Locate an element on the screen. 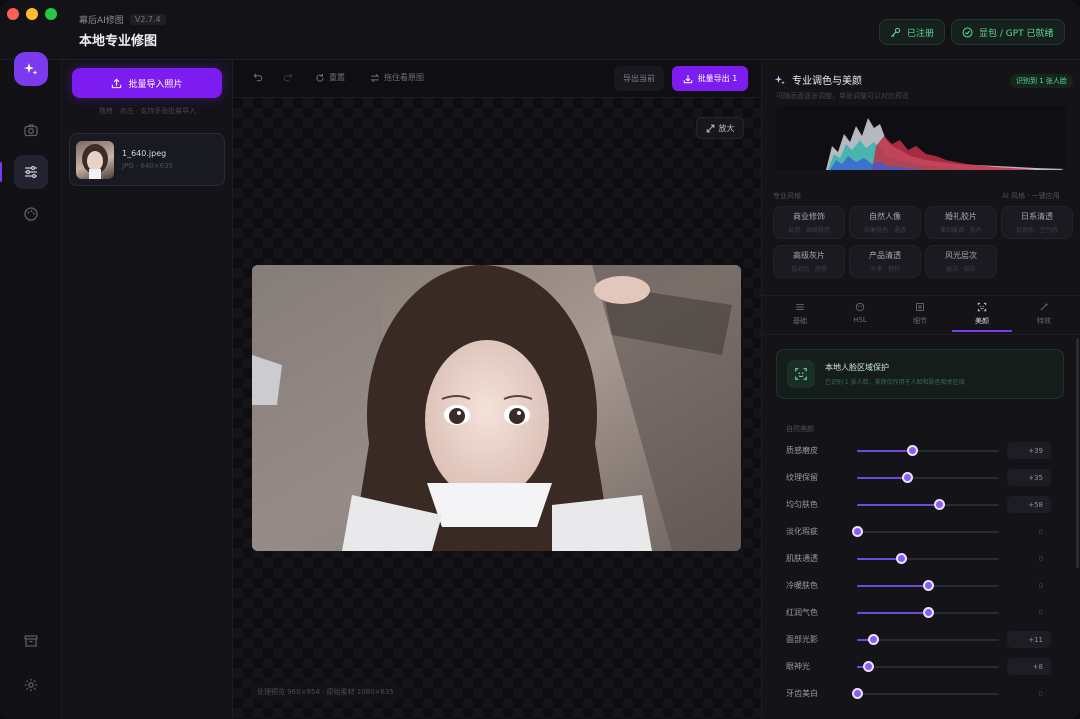 The width and height of the screenshot is (1080, 719). tab-detail: 细节 is located at coordinates (920, 317).